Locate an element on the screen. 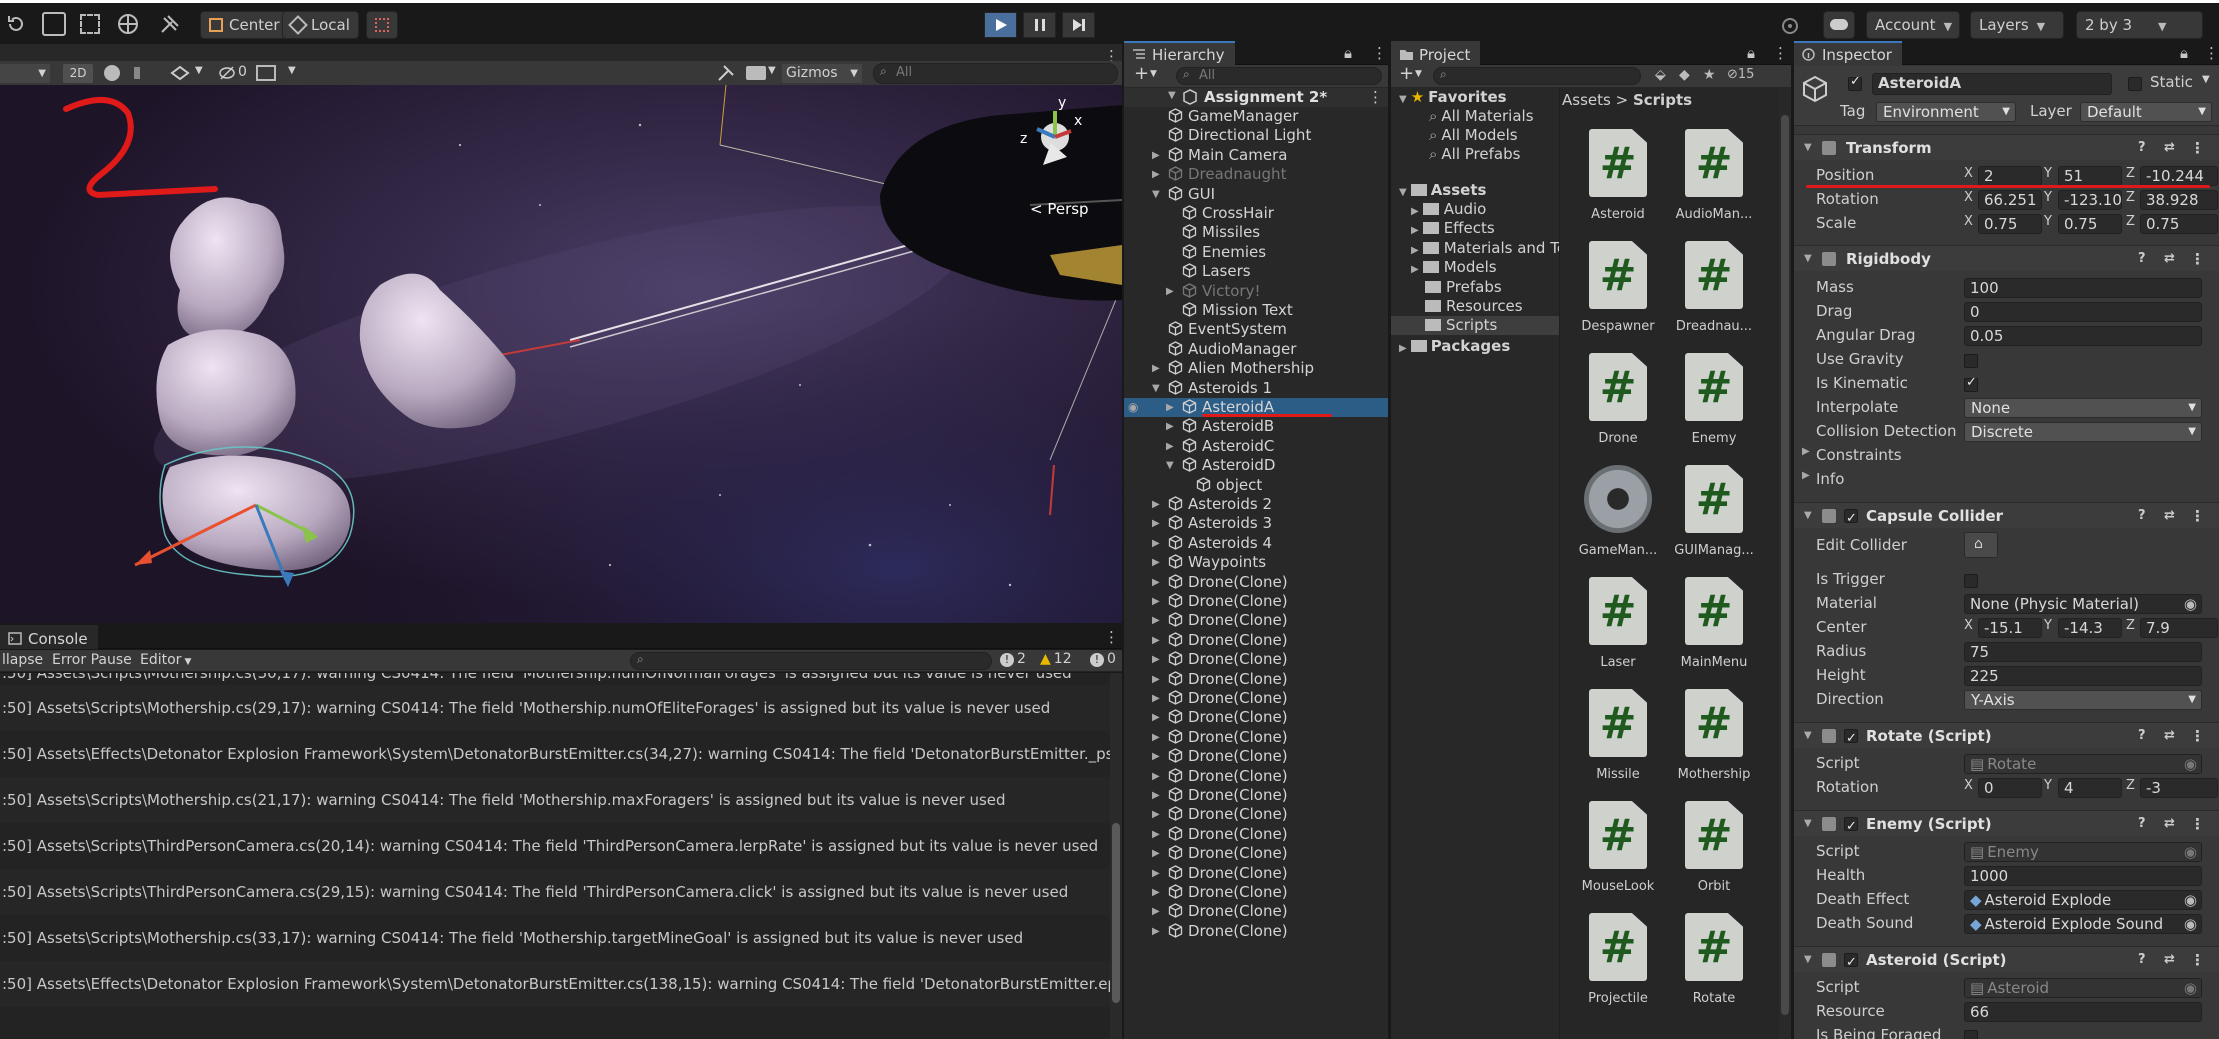 This screenshot has height=1039, width=2219. hierarchy-item: ▶ Main Camera is located at coordinates (1256, 155).